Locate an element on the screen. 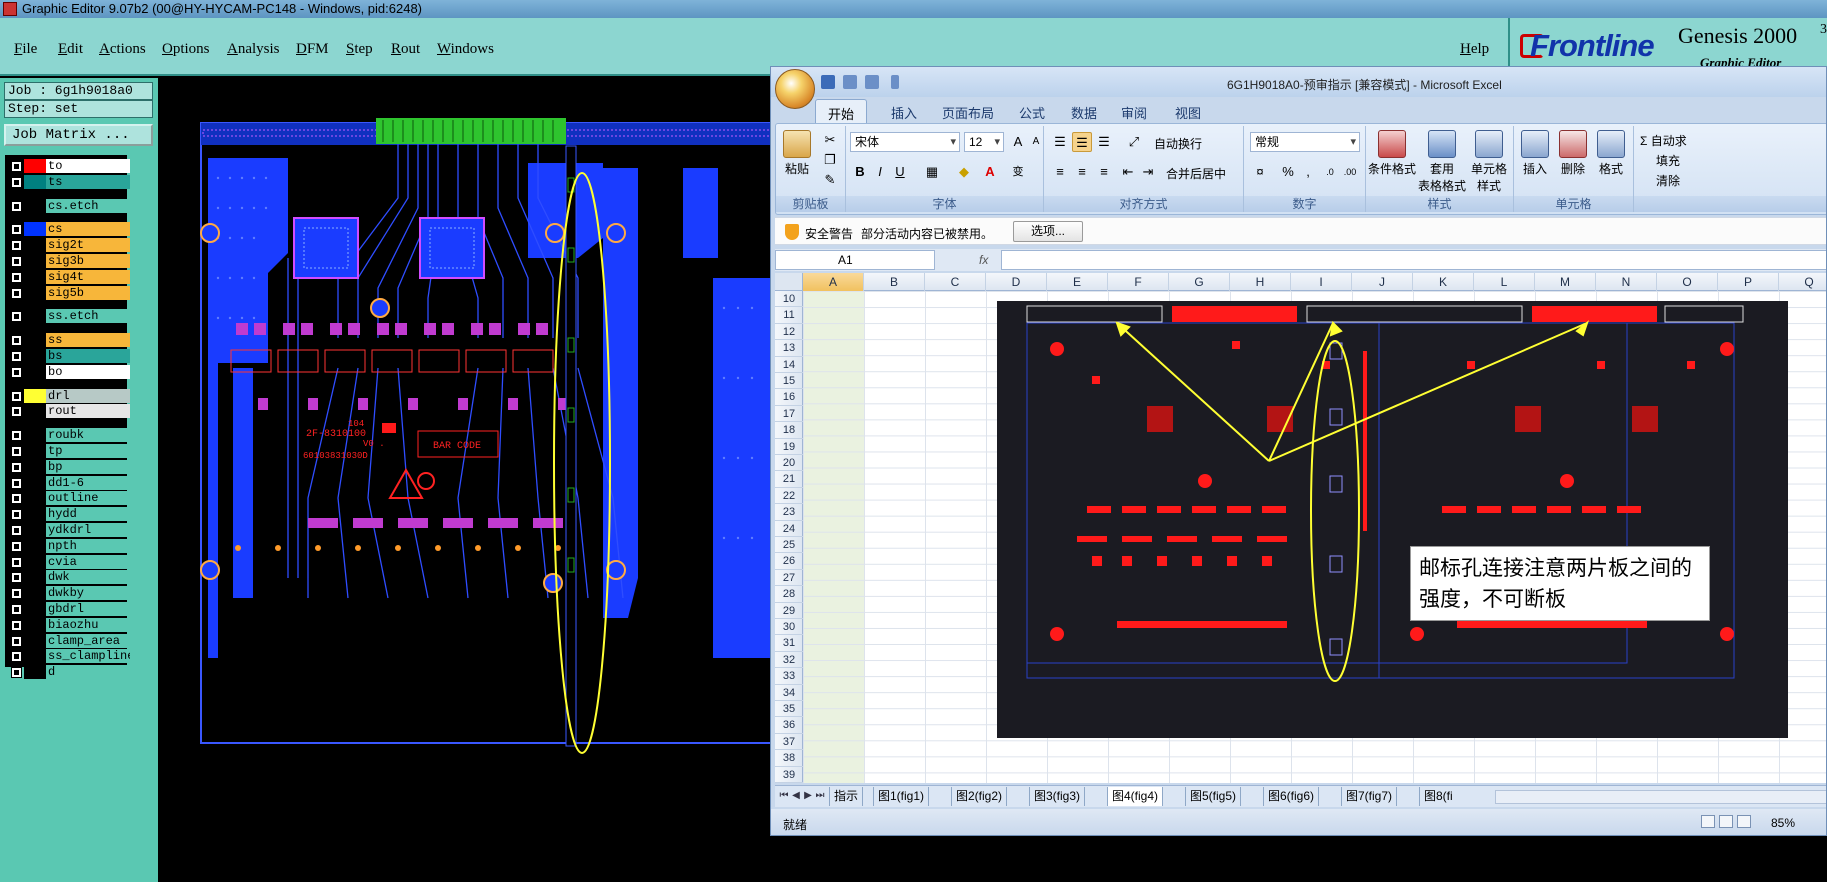 The image size is (1827, 882). menu-help: Help is located at coordinates (1474, 49).